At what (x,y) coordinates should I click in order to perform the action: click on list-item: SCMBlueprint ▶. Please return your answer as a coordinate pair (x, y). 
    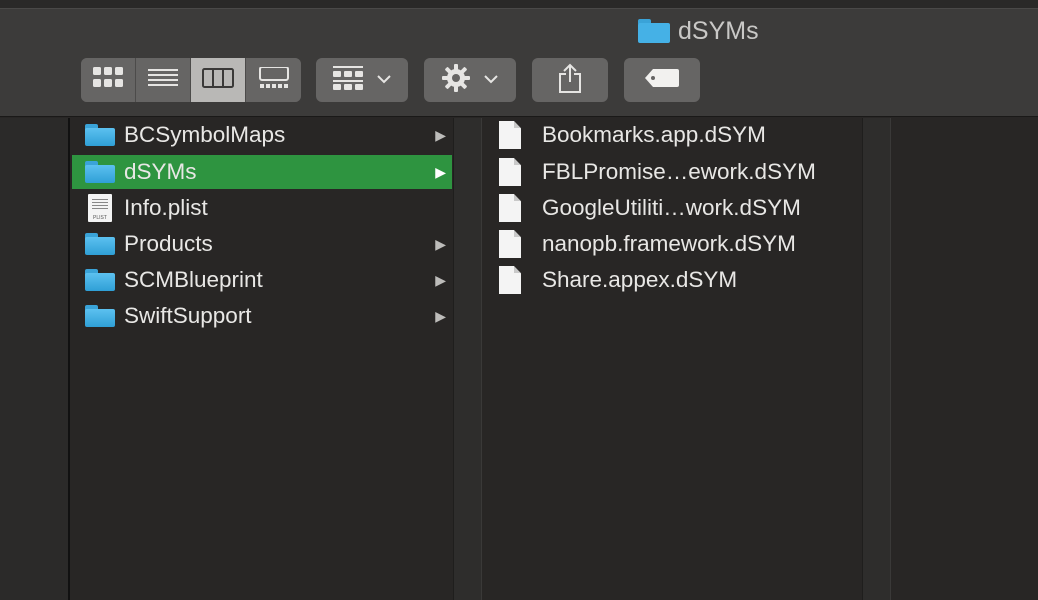
    Looking at the image, I should click on (262, 280).